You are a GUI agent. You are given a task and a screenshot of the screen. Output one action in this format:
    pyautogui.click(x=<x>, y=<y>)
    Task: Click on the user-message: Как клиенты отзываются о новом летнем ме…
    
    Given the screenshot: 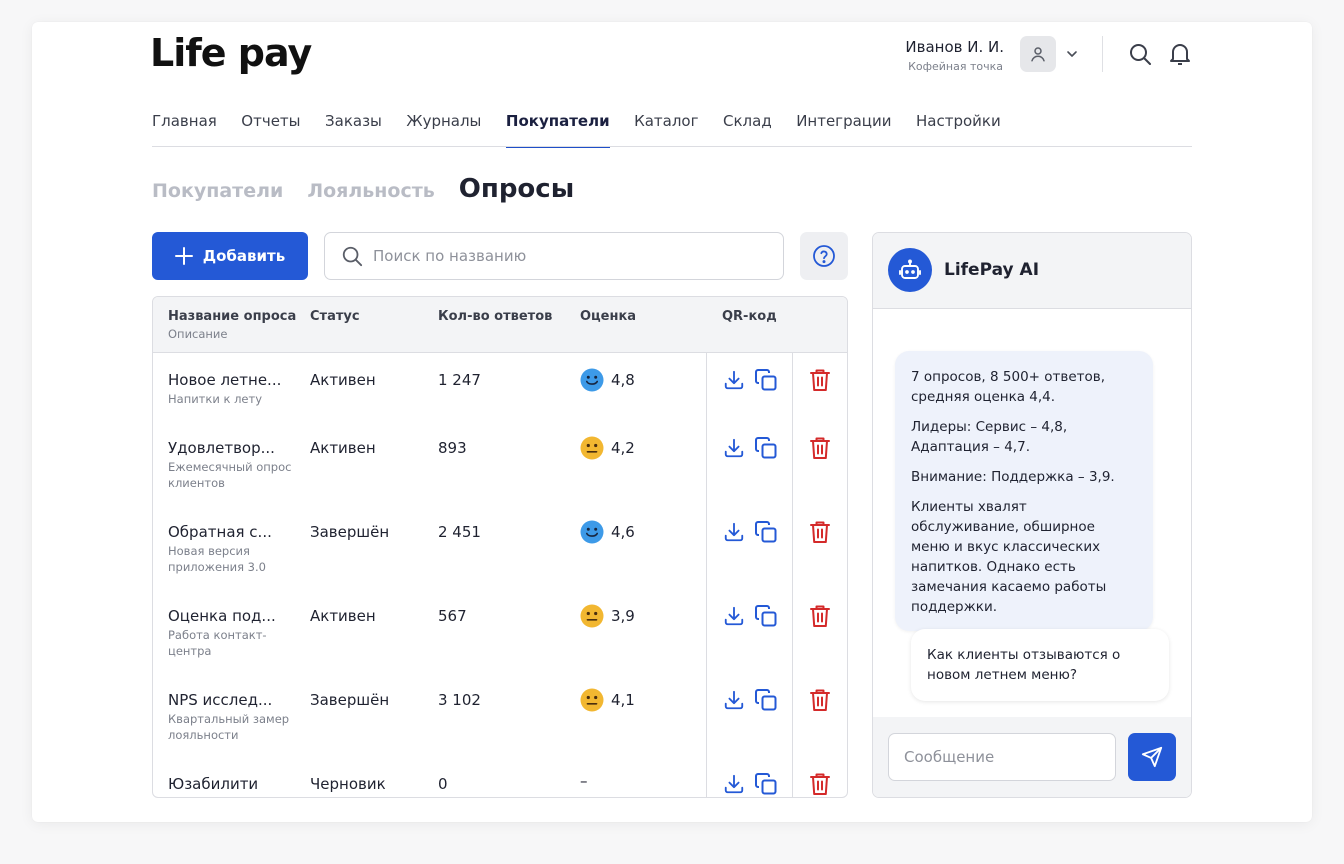 What is the action you would take?
    pyautogui.click(x=1040, y=665)
    